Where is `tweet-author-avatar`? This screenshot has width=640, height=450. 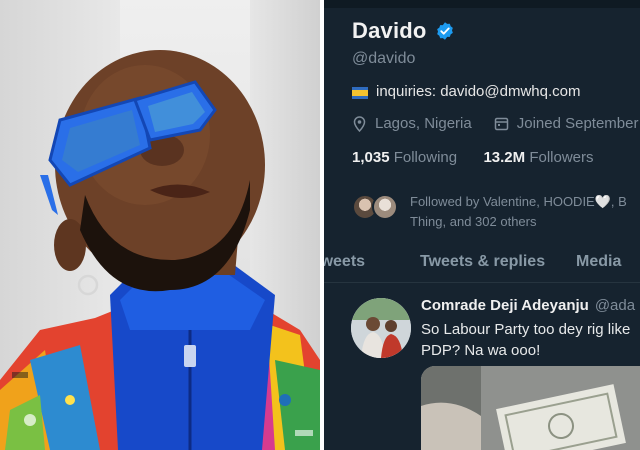
tweet-author-avatar is located at coordinates (381, 328).